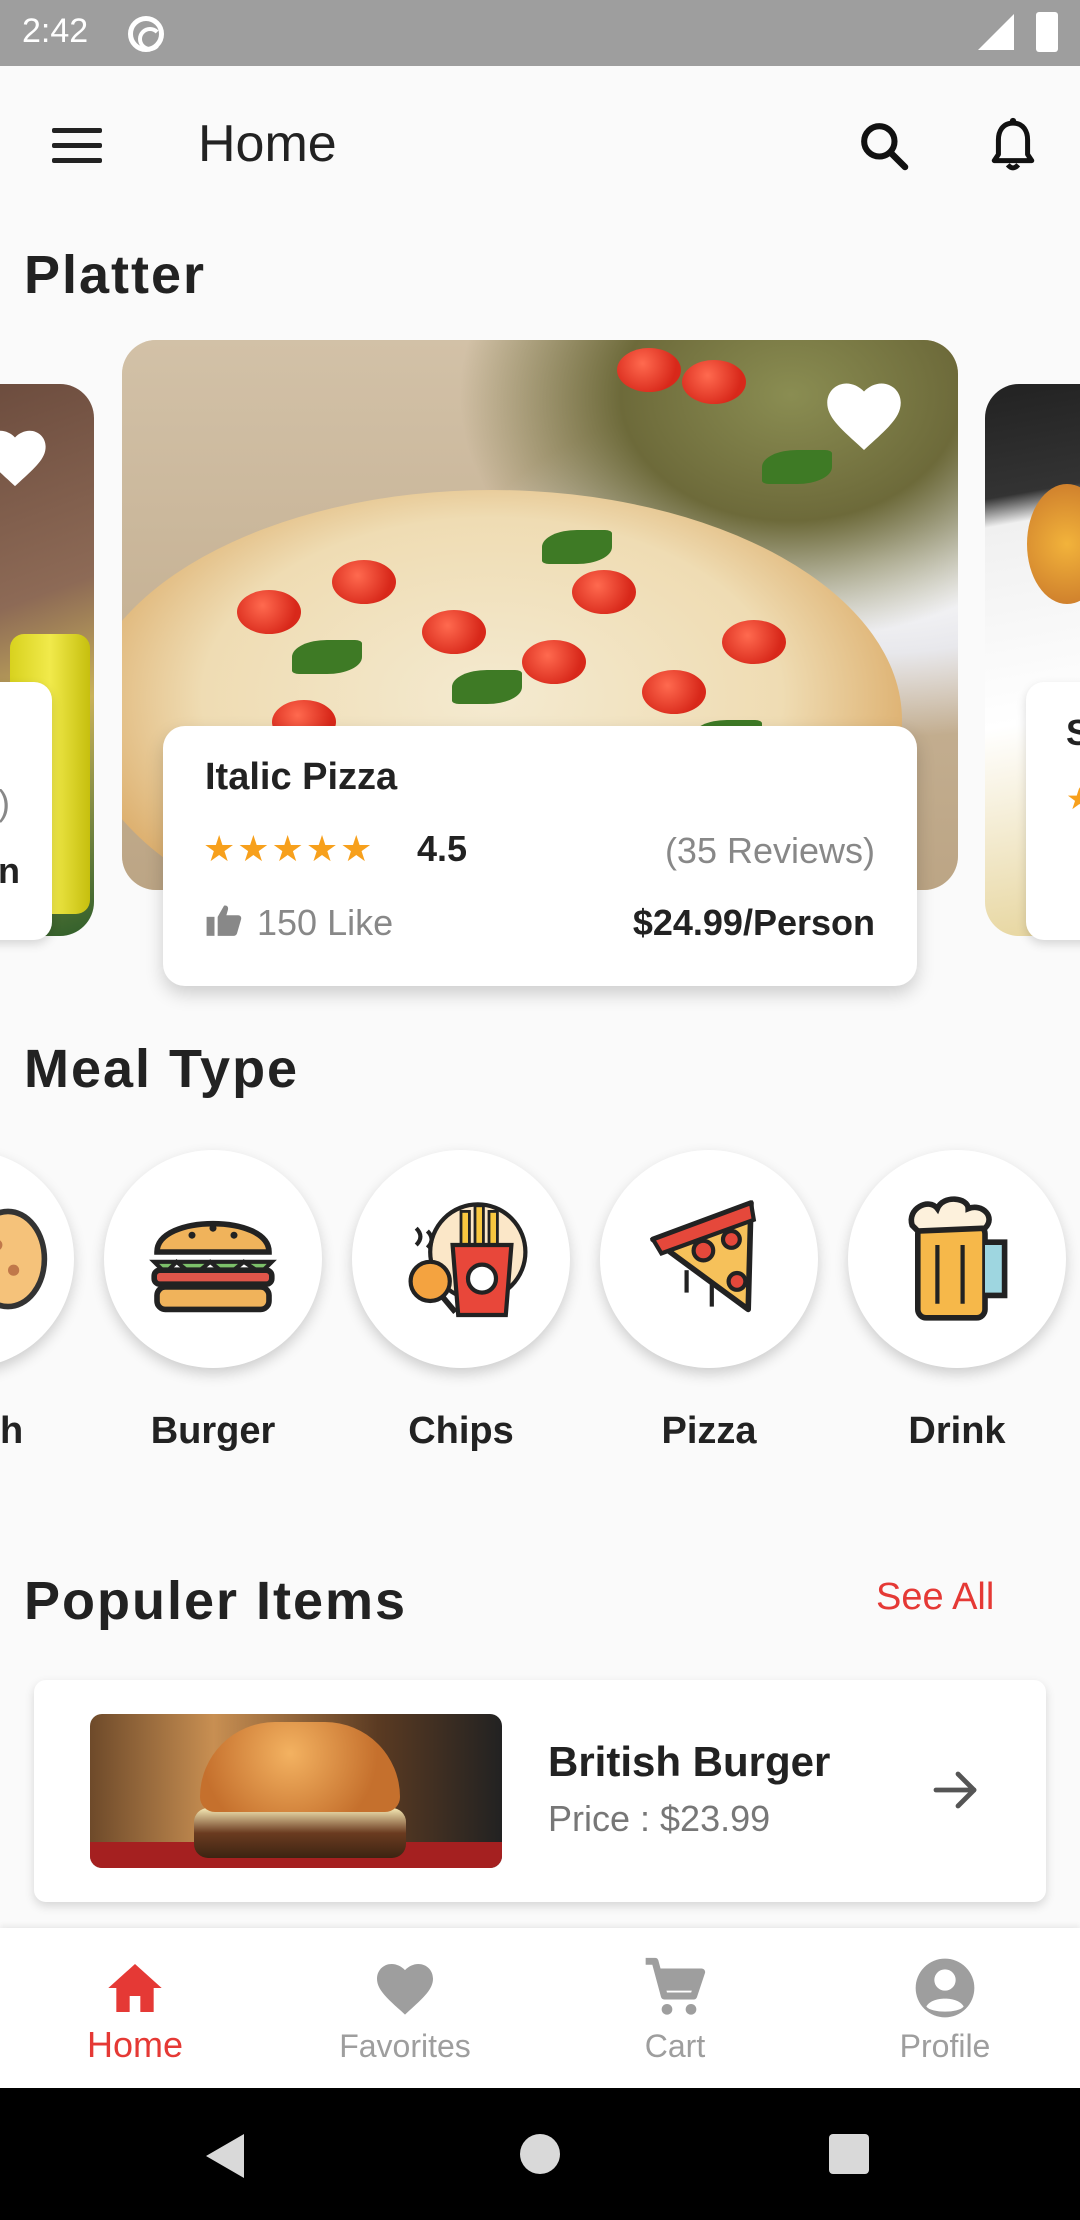 The width and height of the screenshot is (1080, 2220). What do you see at coordinates (468, 1260) in the screenshot?
I see `chips-icon` at bounding box center [468, 1260].